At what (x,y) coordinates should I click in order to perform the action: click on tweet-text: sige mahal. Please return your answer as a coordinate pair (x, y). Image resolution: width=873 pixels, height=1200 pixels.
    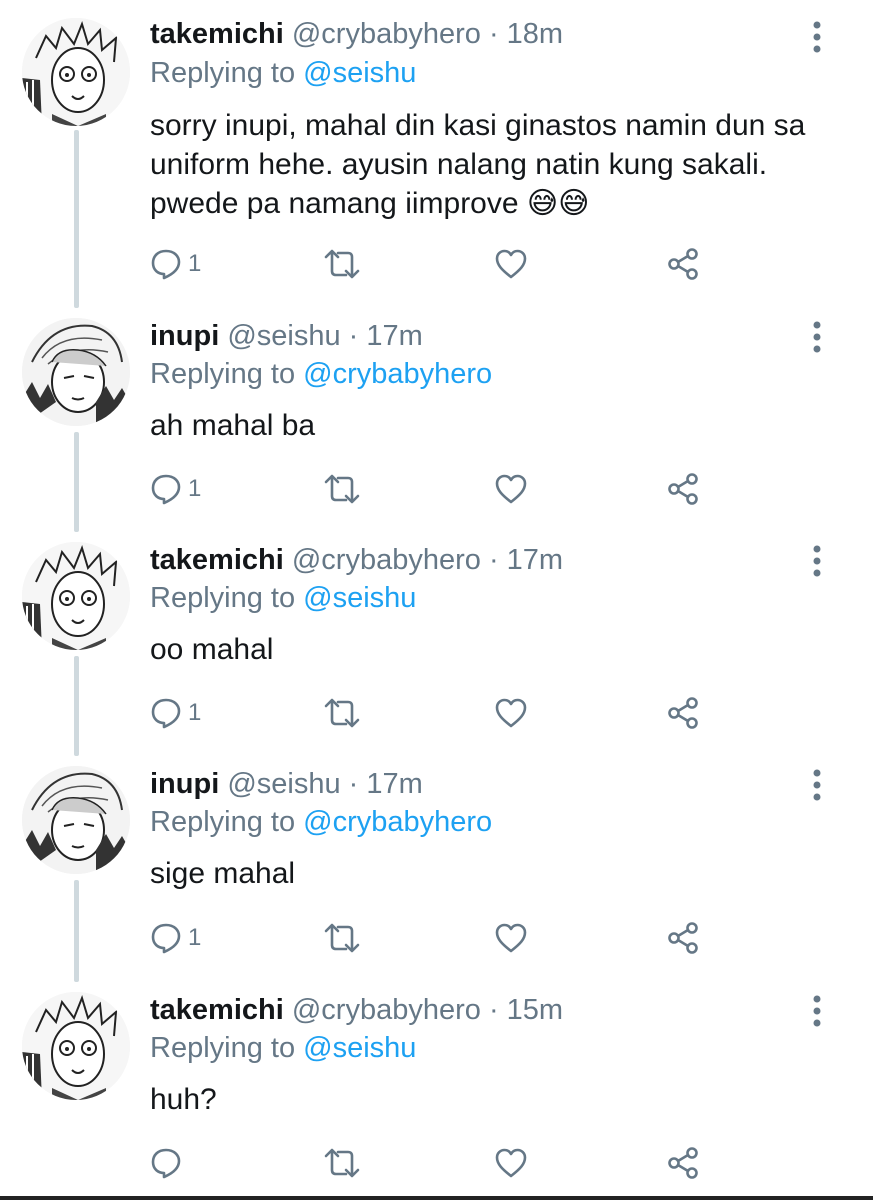
    Looking at the image, I should click on (223, 873).